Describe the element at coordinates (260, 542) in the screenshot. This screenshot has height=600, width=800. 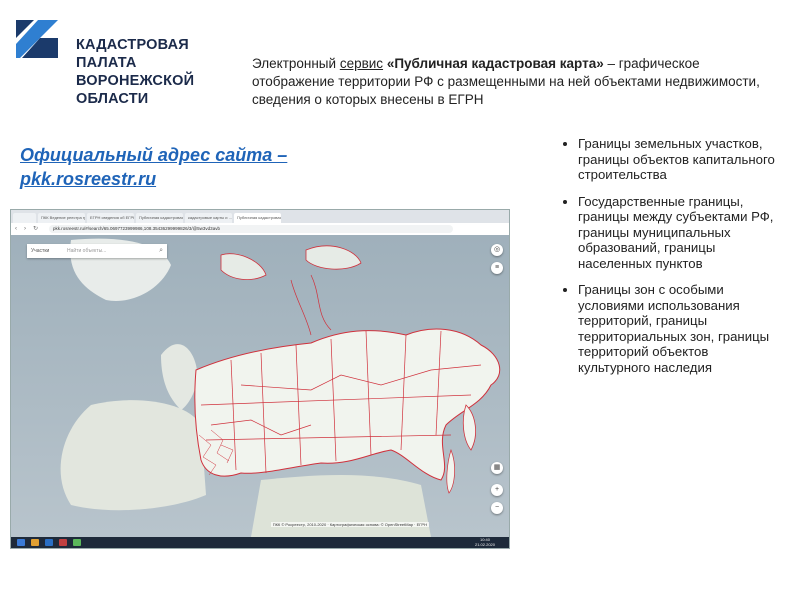
I see `windows-taskbar: 10:40 21.02.2020` at that location.